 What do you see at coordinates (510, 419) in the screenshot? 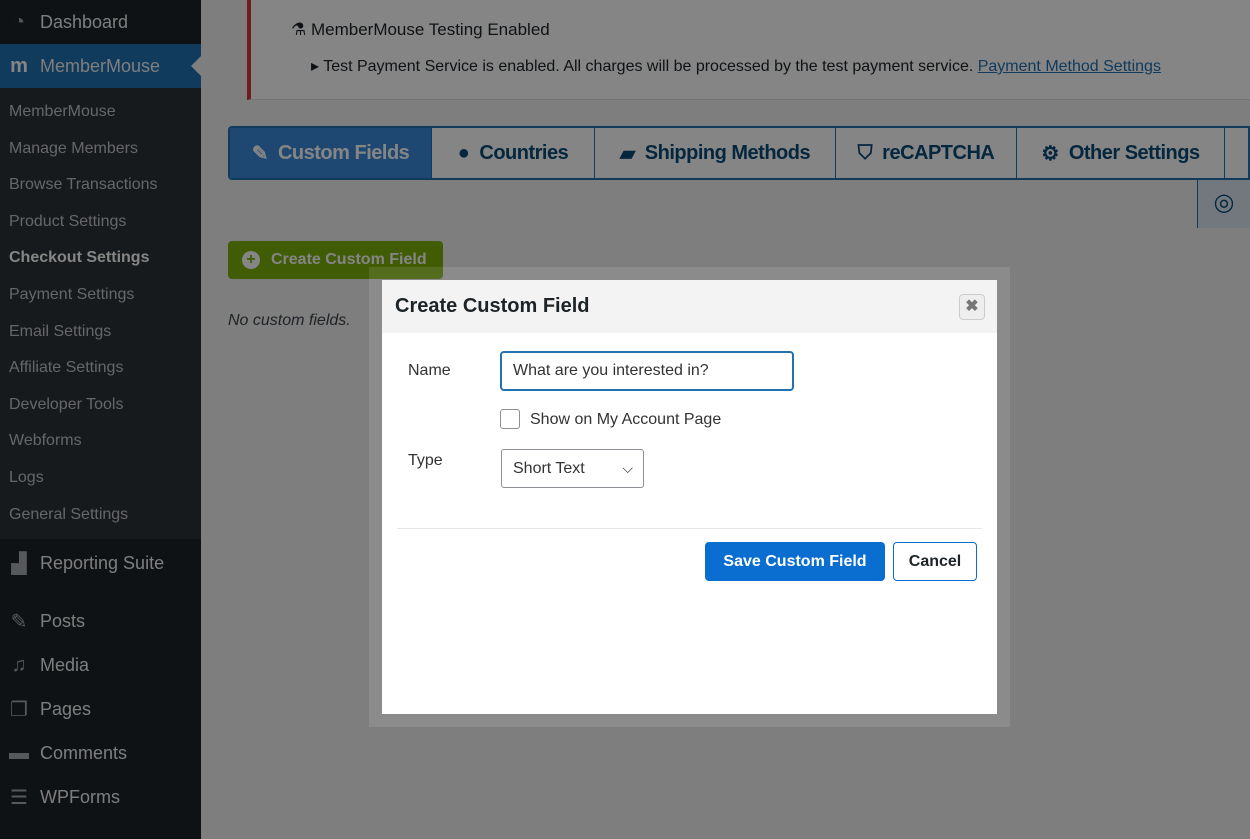
I see `show-on-account-checkbox` at bounding box center [510, 419].